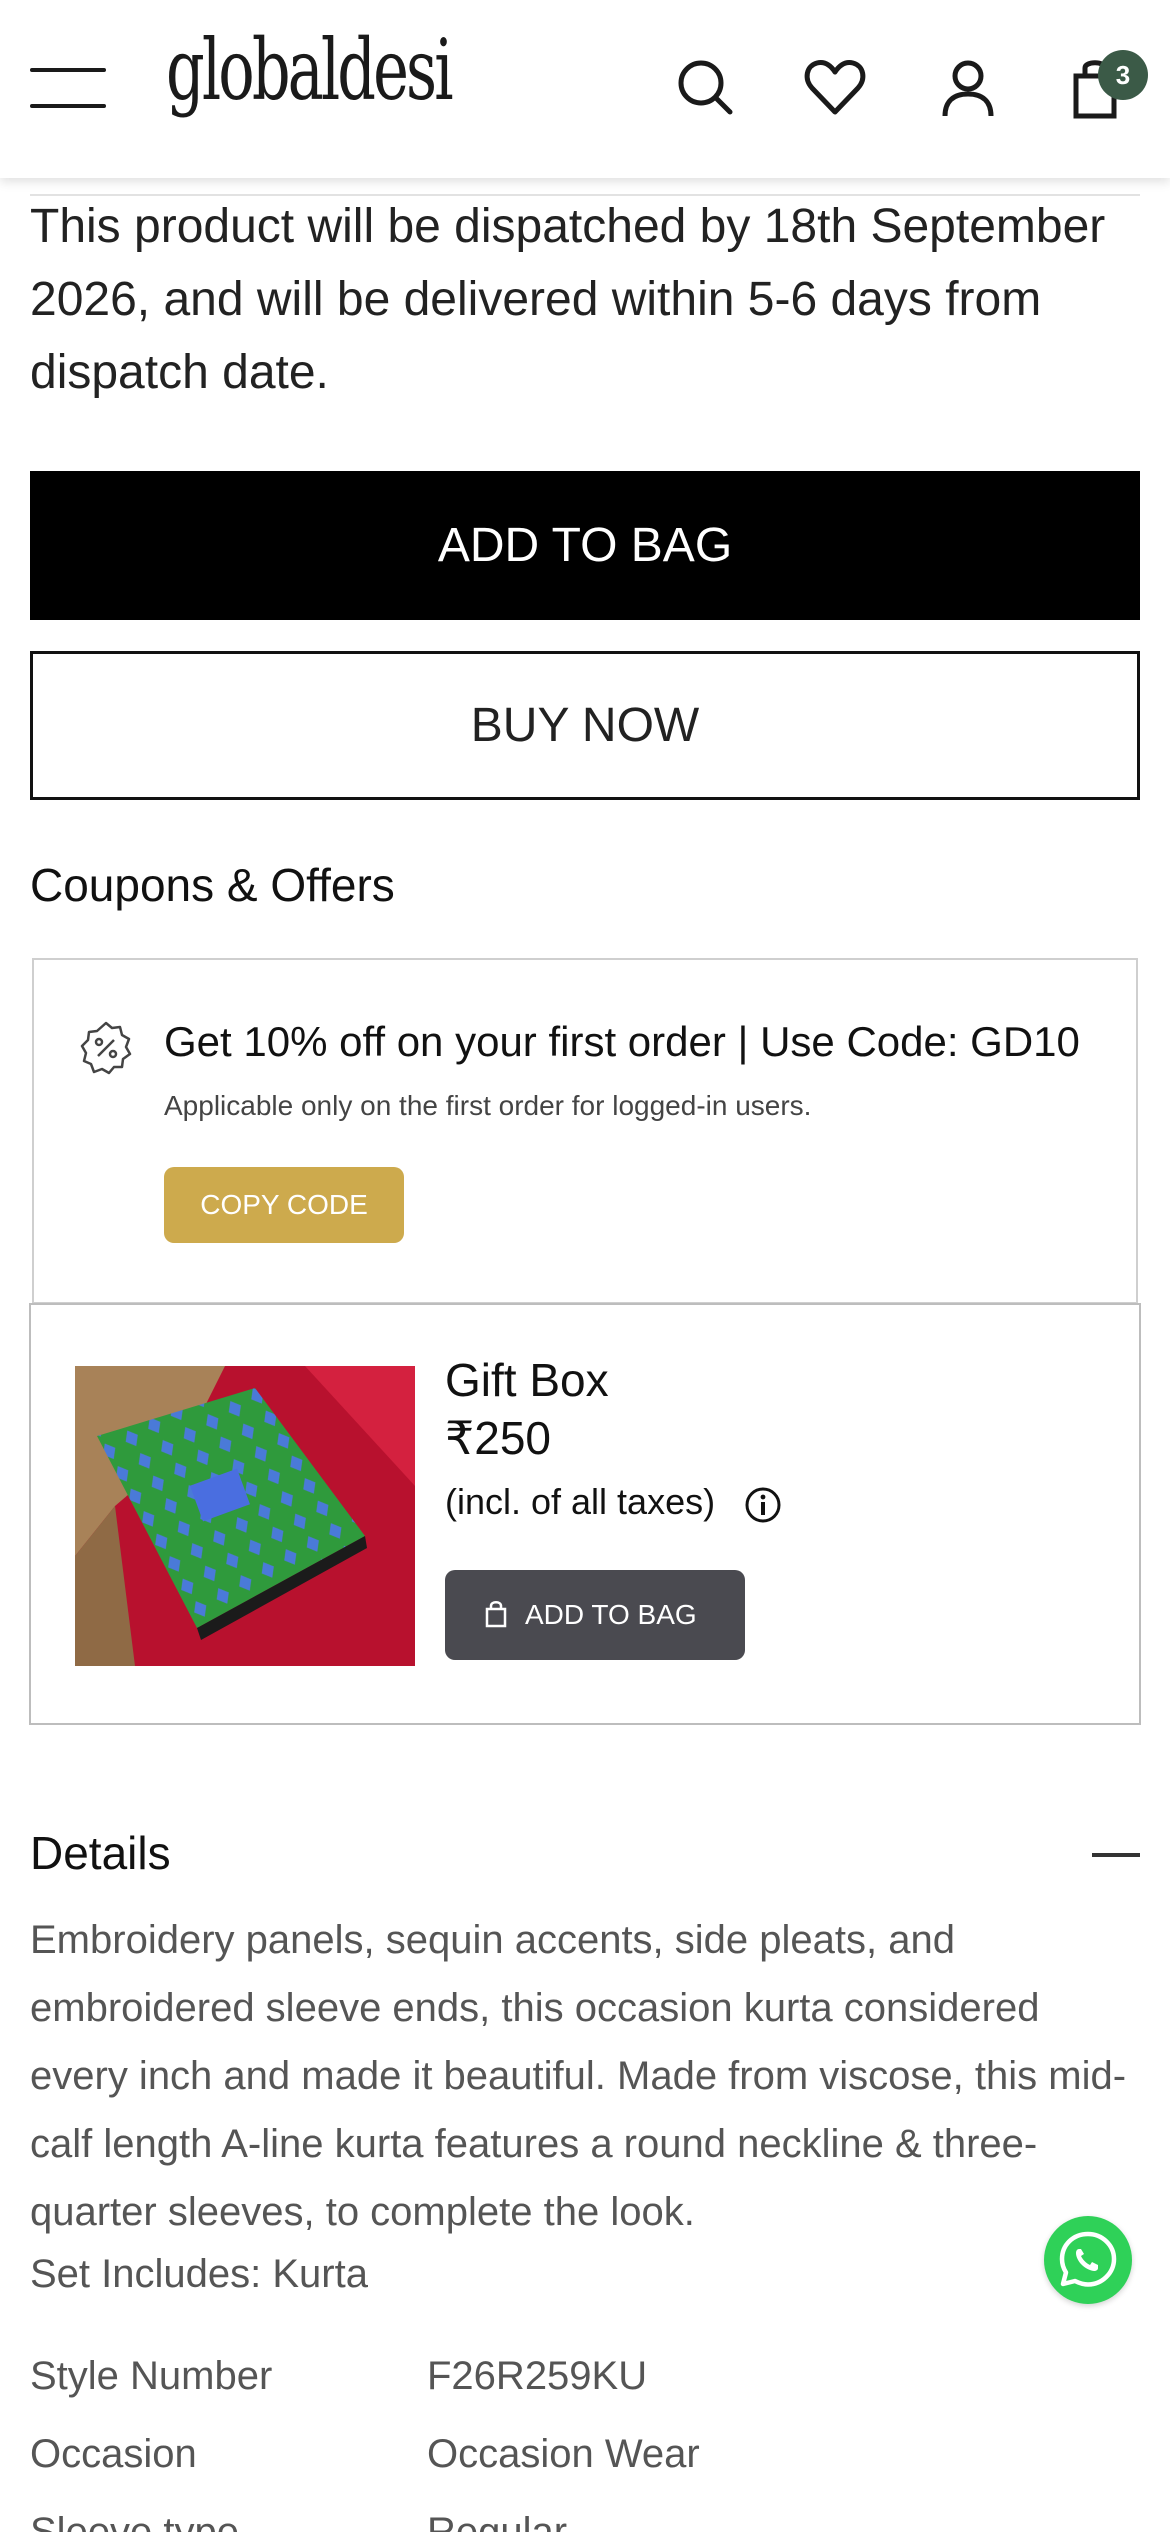 The height and width of the screenshot is (2532, 1170). I want to click on gift-box-image, so click(245, 1516).